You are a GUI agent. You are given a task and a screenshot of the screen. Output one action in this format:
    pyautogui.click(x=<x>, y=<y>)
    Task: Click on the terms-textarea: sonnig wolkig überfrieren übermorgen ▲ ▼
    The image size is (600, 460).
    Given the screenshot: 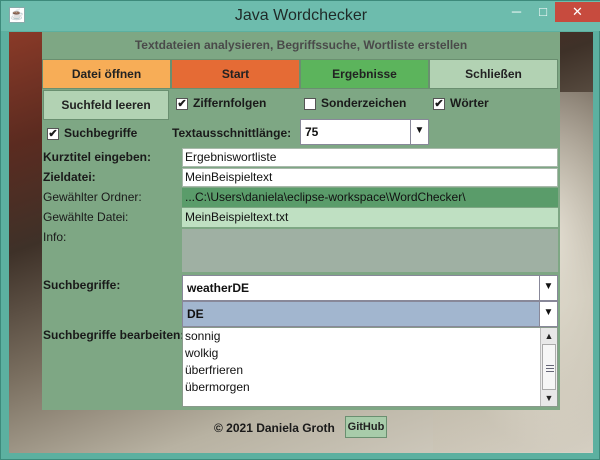 What is the action you would take?
    pyautogui.click(x=370, y=367)
    